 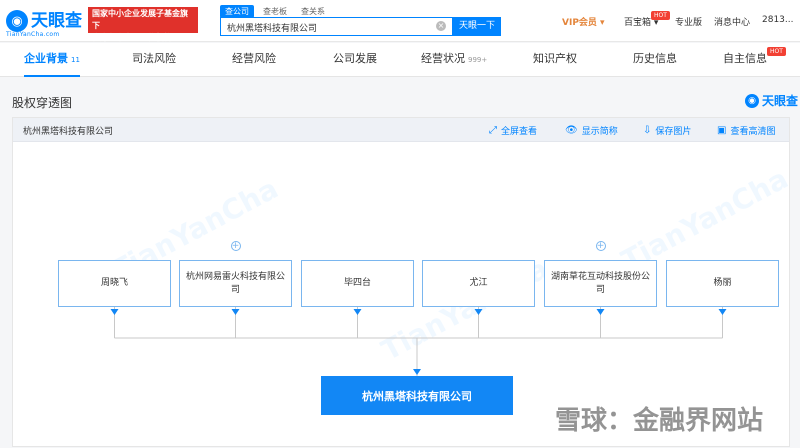 I want to click on shareholder-node: 湖南草花互动科技股份公司, so click(x=600, y=283).